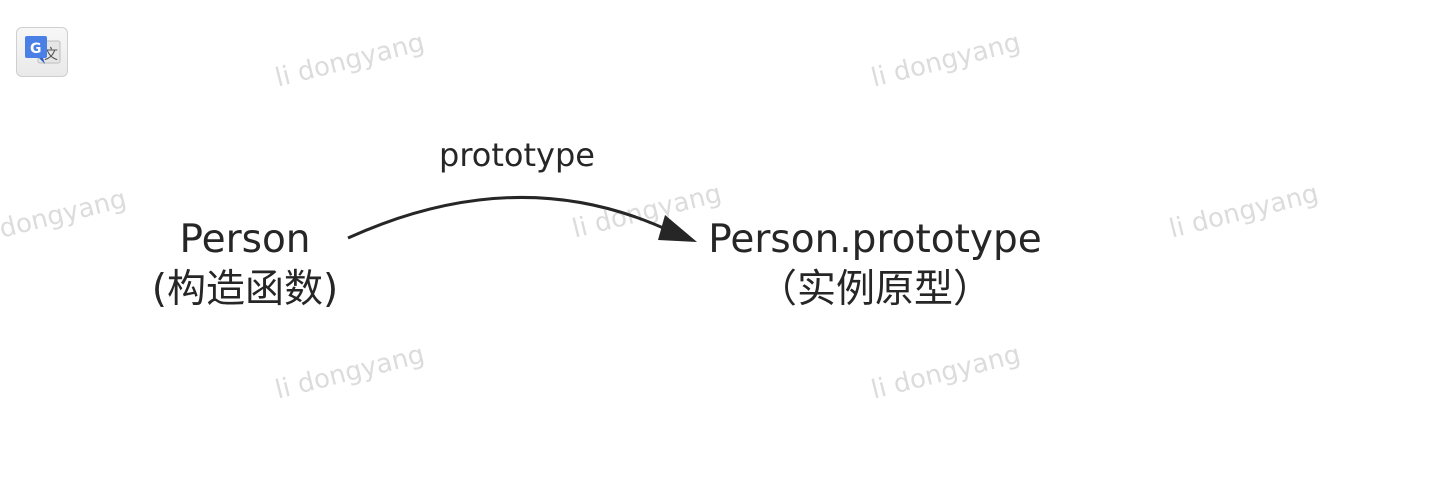 The height and width of the screenshot is (494, 1452). I want to click on node-person-role: (构造函数), so click(245, 289).